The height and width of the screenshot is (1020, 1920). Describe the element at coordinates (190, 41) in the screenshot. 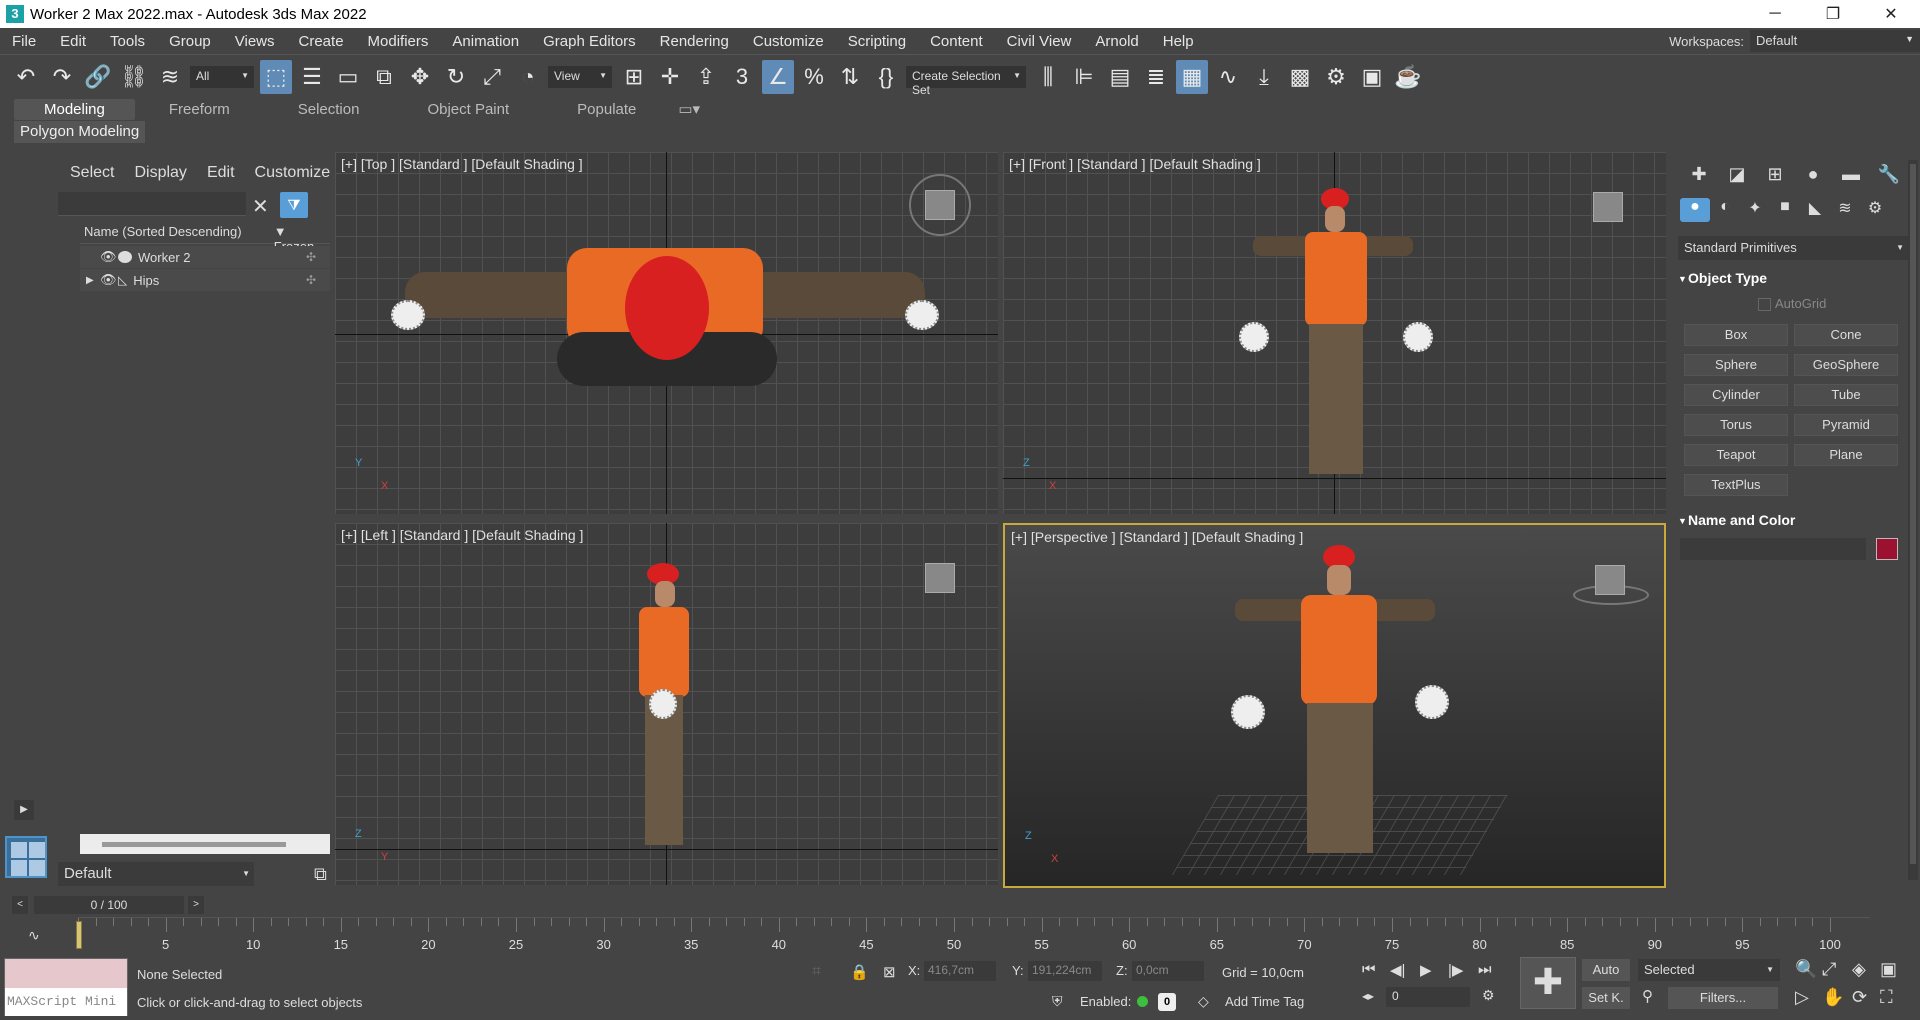

I see `menu-group: Group` at that location.